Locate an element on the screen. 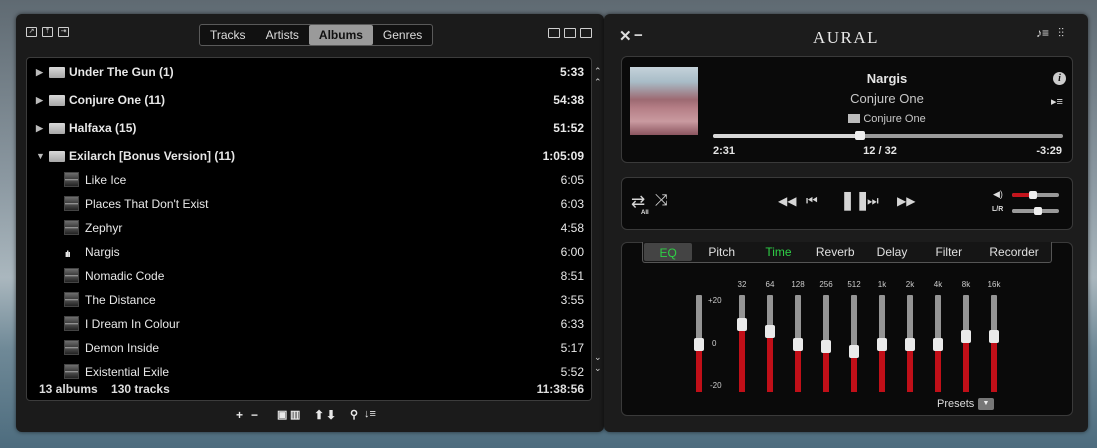 Image resolution: width=1097 pixels, height=448 pixels. volume-icon: ◀) is located at coordinates (998, 194).